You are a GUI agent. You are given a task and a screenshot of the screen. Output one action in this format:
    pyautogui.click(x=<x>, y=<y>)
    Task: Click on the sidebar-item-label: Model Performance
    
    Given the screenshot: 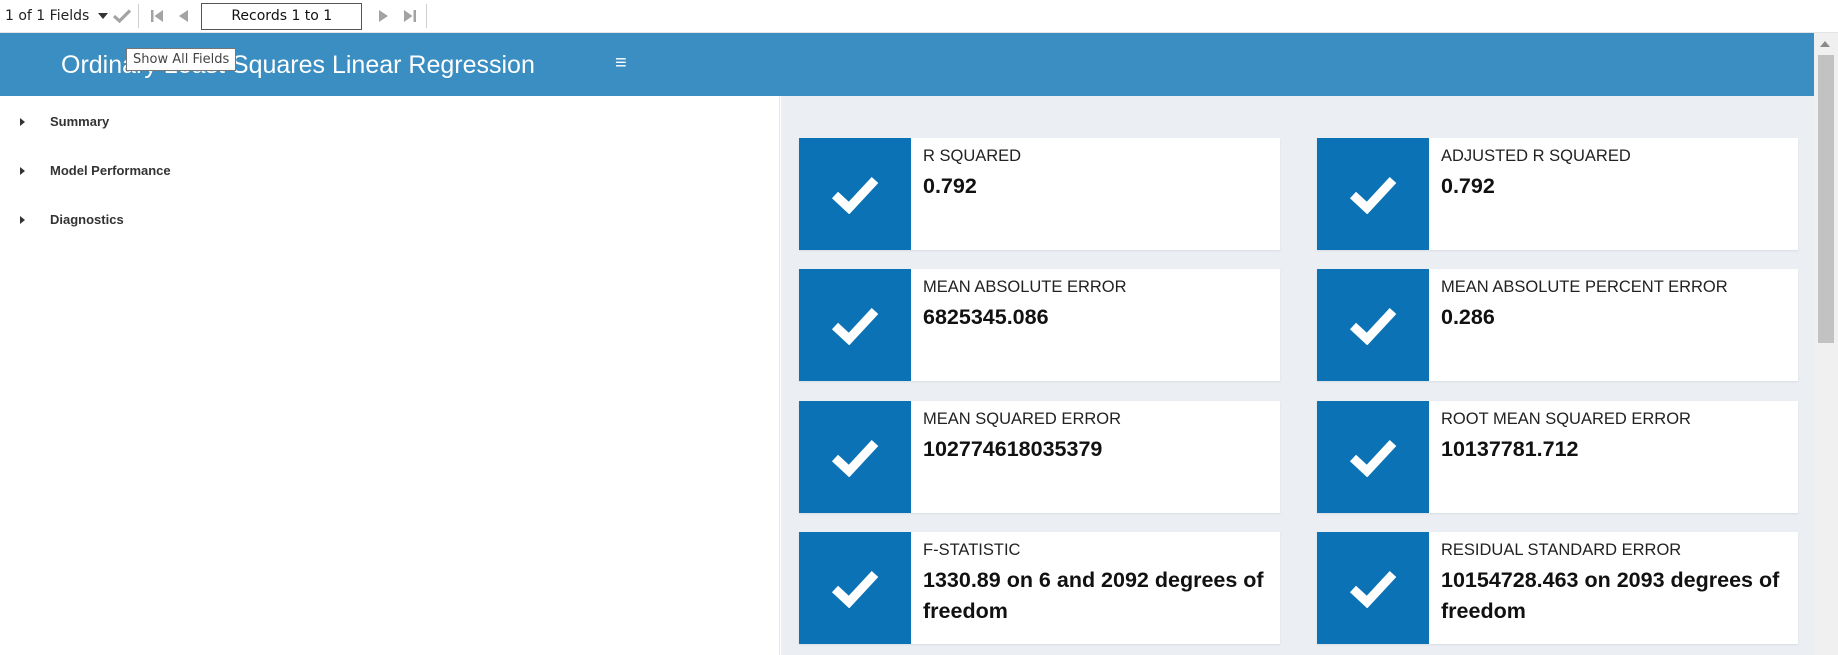 What is the action you would take?
    pyautogui.click(x=110, y=170)
    